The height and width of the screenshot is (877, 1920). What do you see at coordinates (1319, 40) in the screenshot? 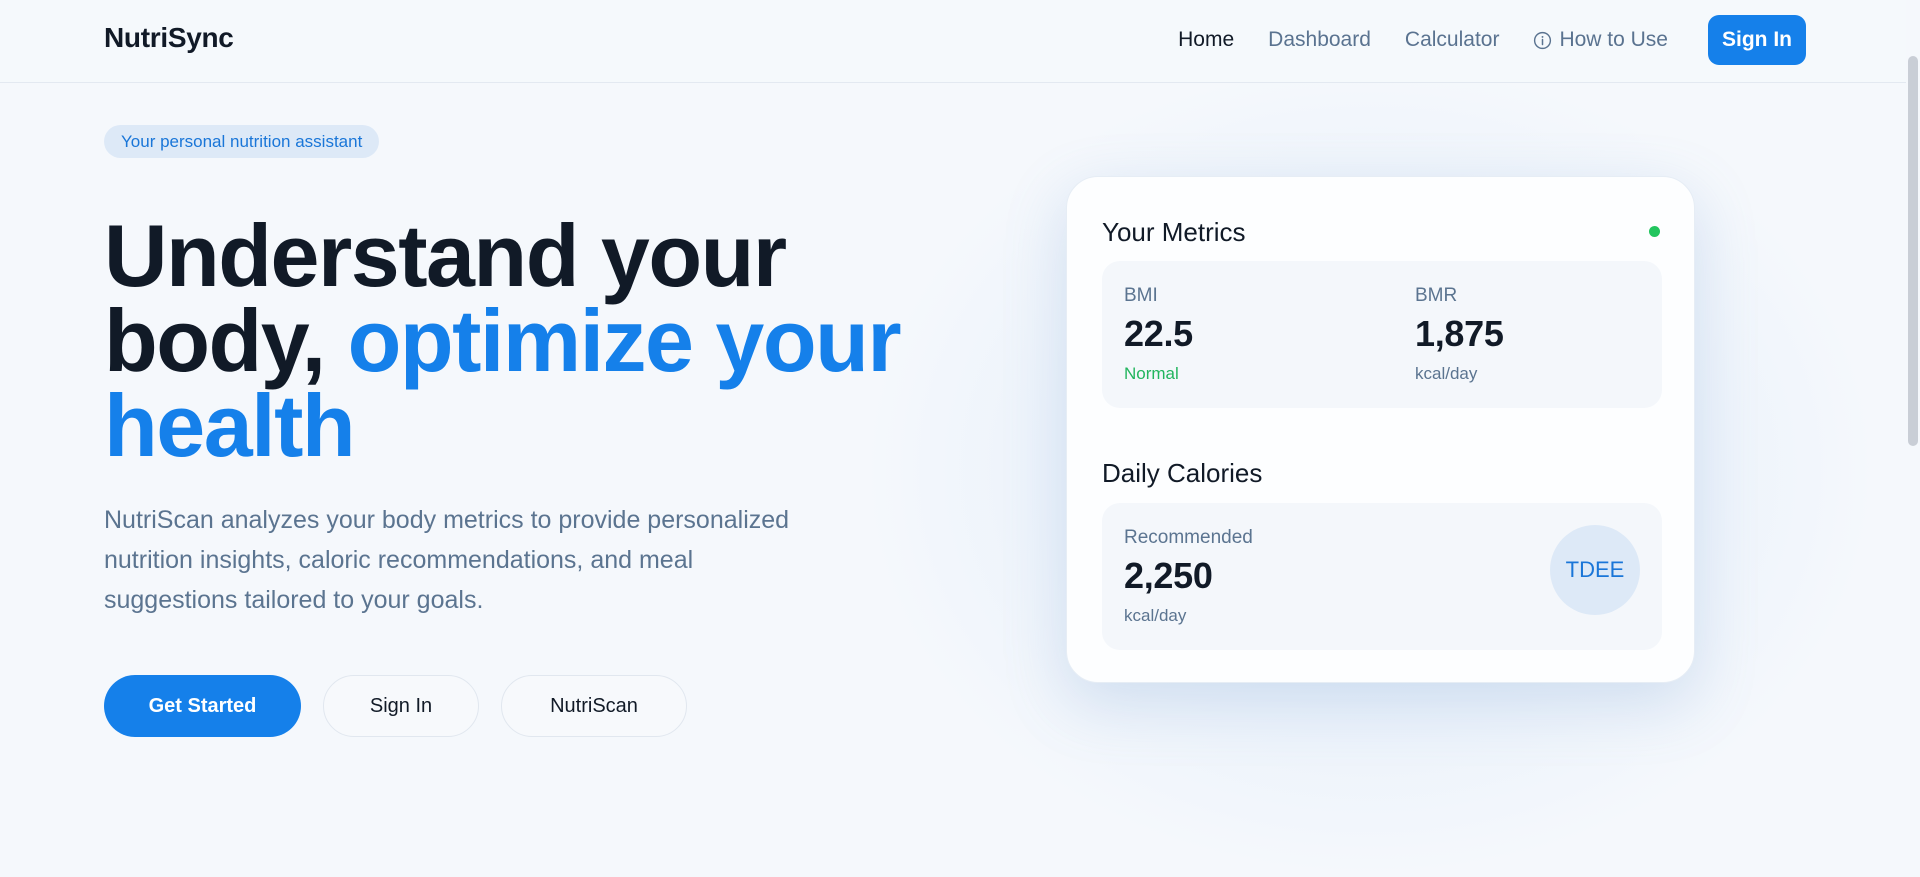
I see `nav-dashboard: Dashboard` at bounding box center [1319, 40].